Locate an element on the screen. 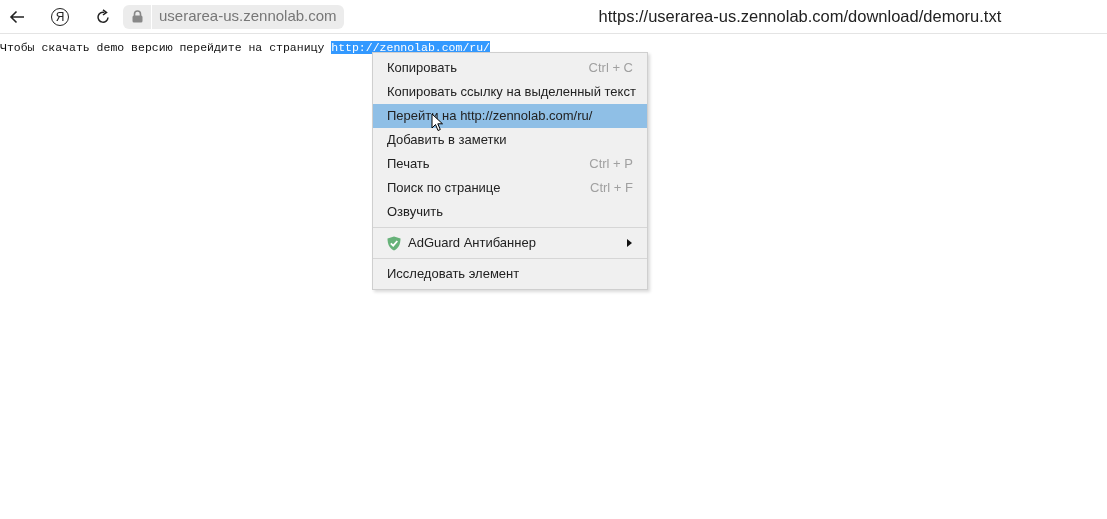 The image size is (1107, 519). shortcut-text: Ctrl + P is located at coordinates (611, 164).